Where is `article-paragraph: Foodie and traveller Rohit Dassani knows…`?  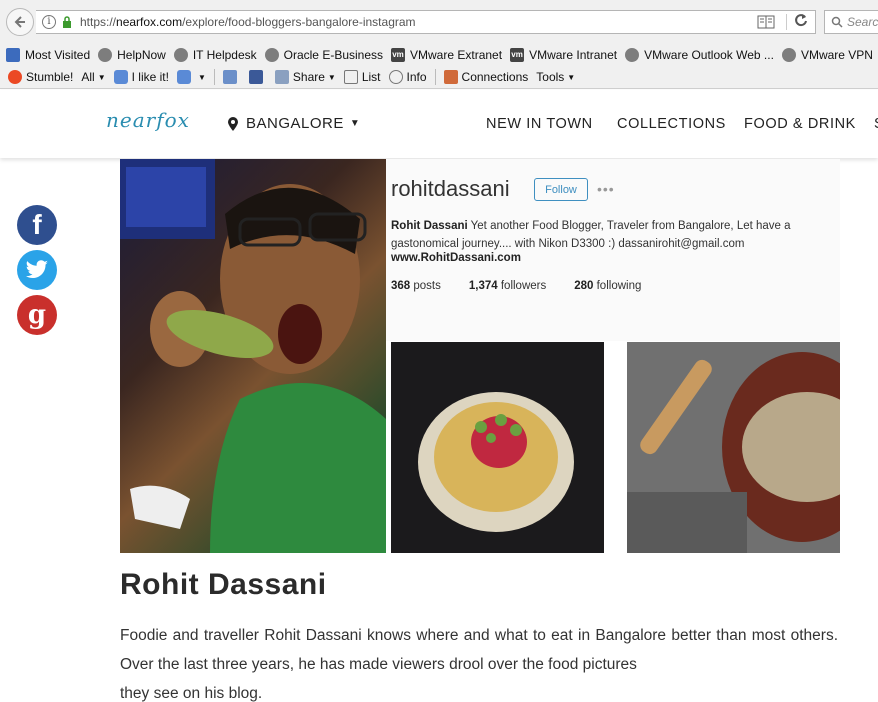
article-paragraph: Foodie and traveller Rohit Dassani knows… is located at coordinates (479, 650).